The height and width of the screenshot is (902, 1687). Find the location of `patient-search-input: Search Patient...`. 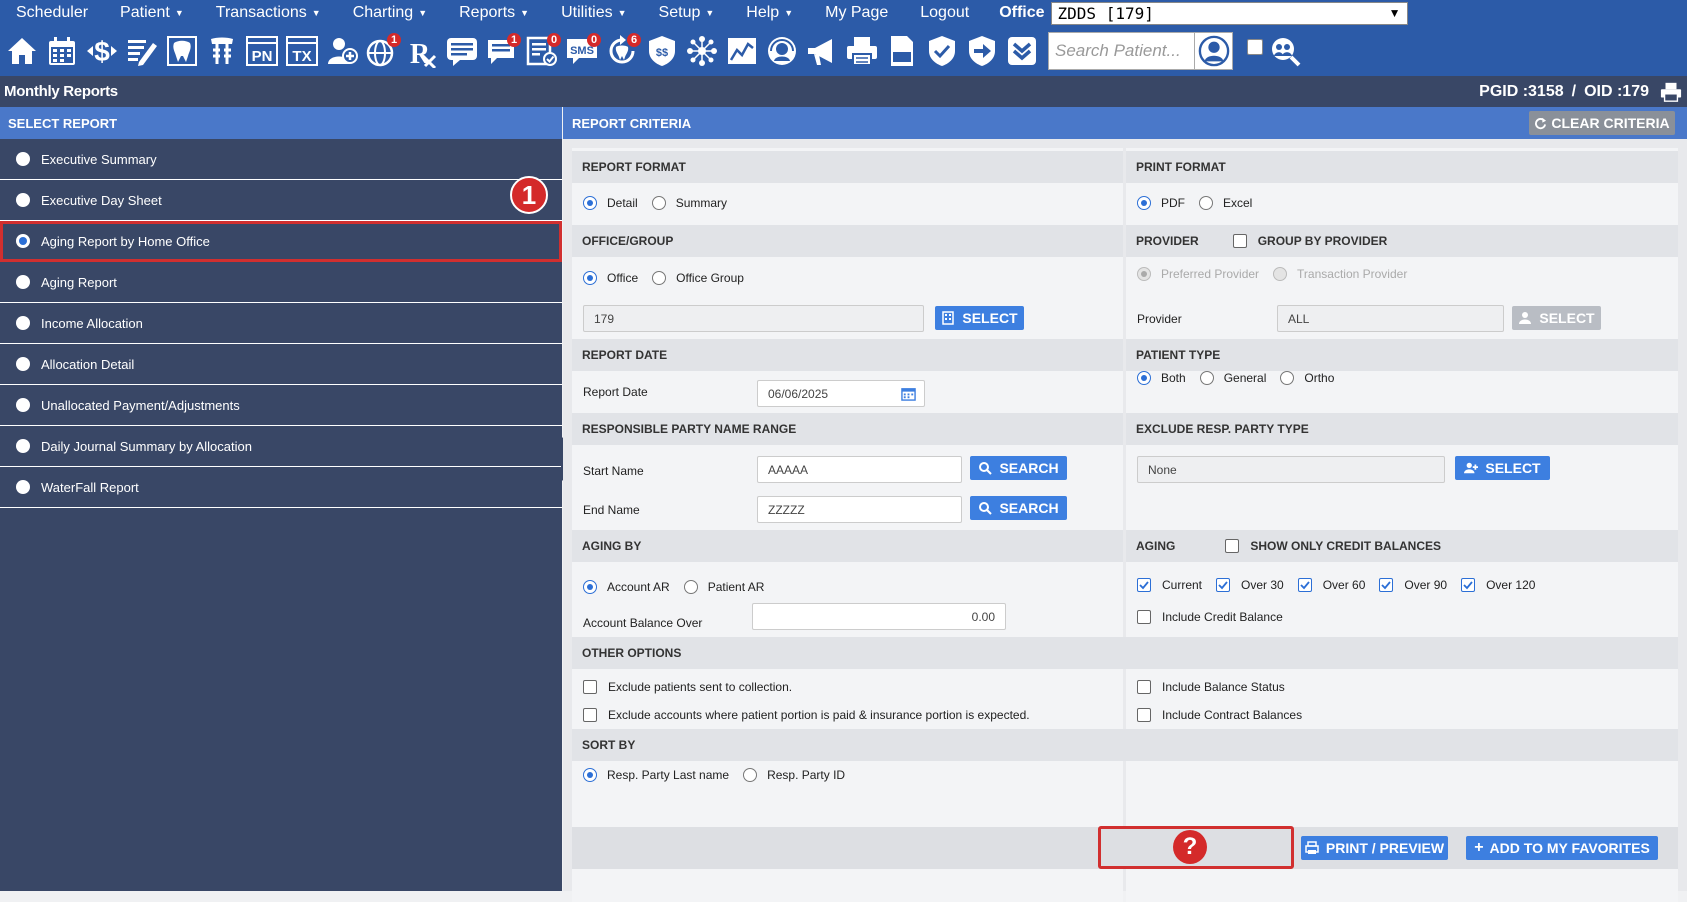

patient-search-input: Search Patient... is located at coordinates (1121, 51).